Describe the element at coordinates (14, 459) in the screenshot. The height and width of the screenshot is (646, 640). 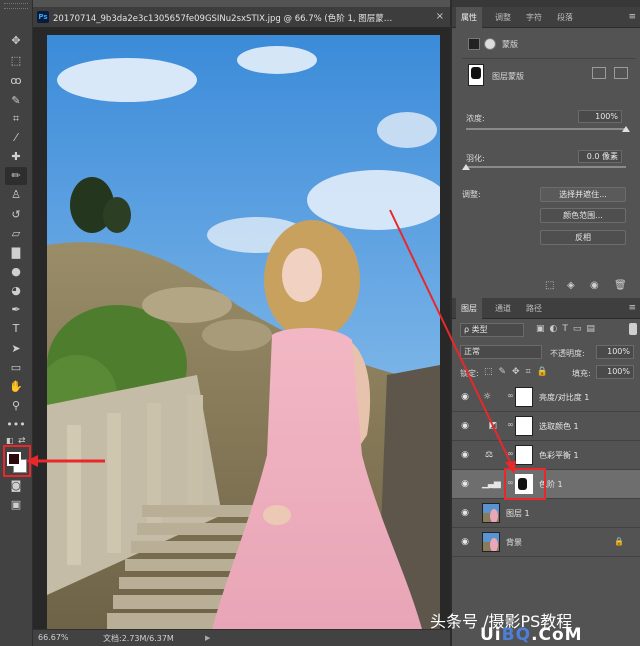
I see `foreground-color-swatch` at that location.